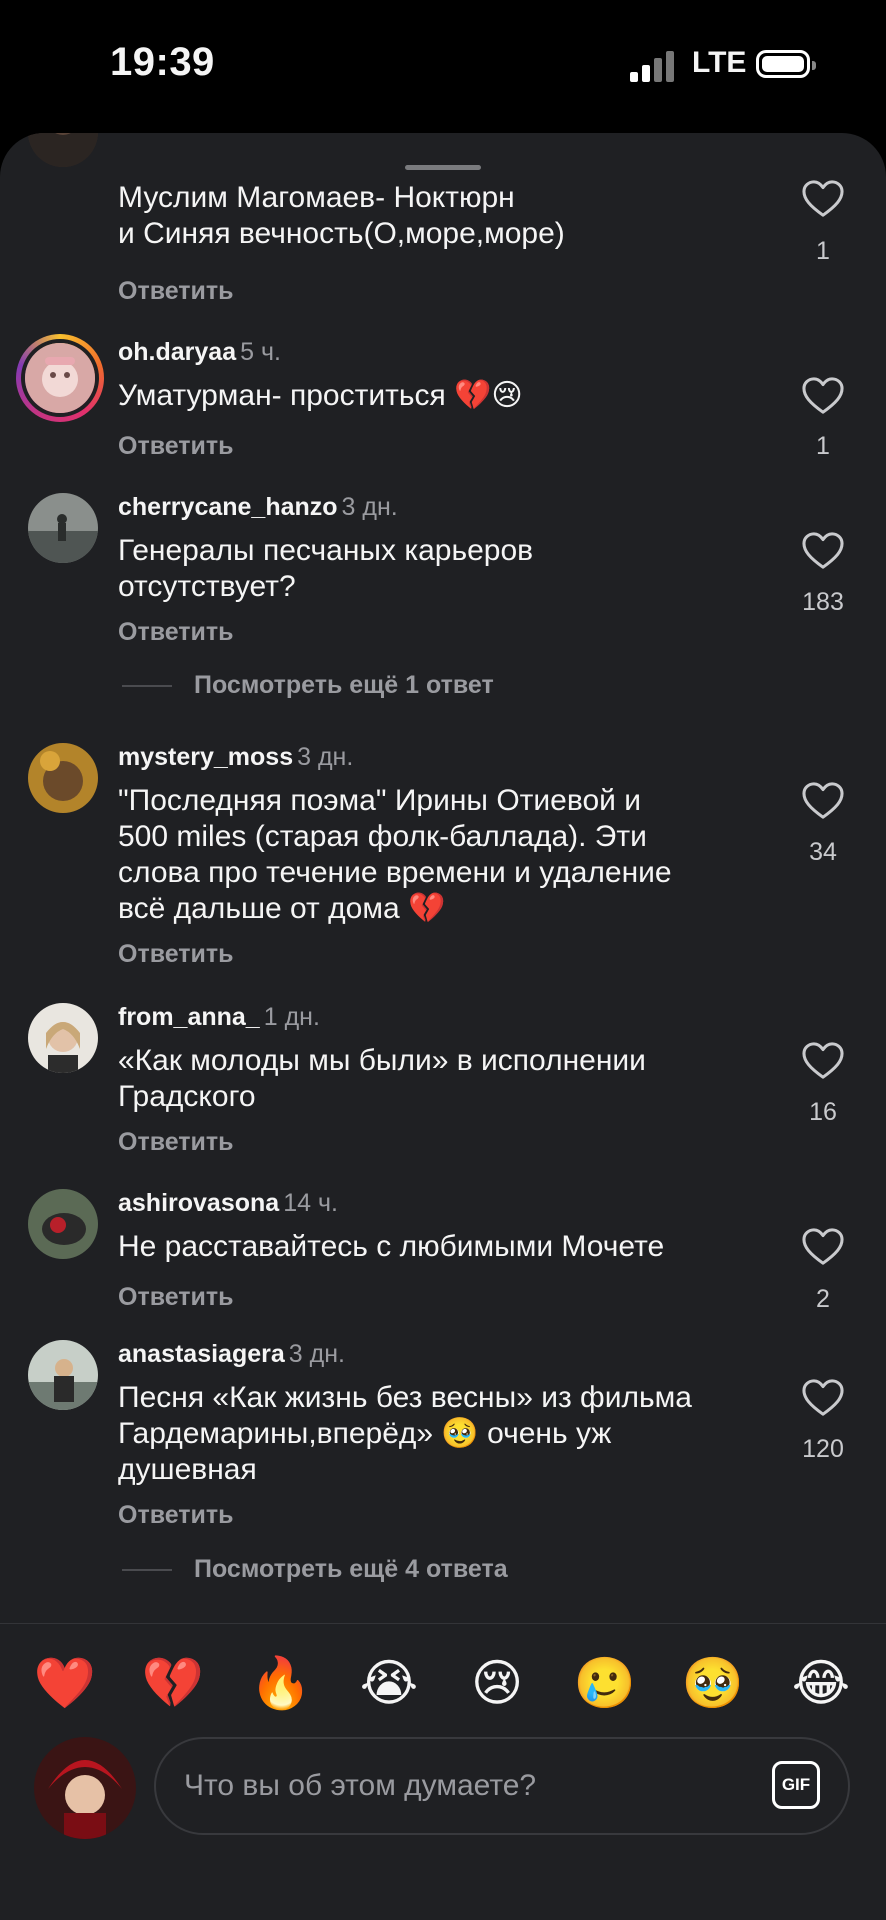  What do you see at coordinates (177, 352) in the screenshot?
I see `username: oh.daryaa` at bounding box center [177, 352].